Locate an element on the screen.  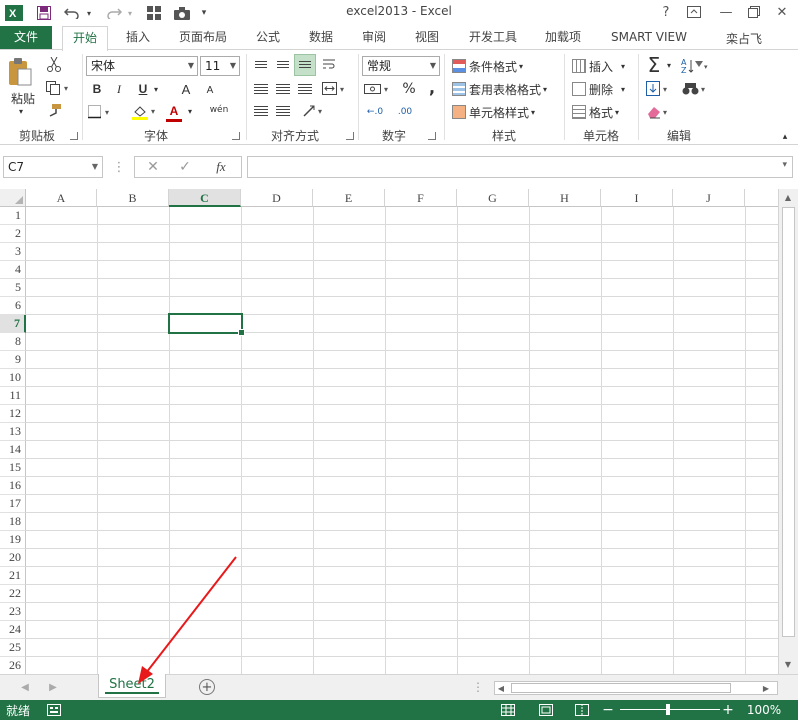
row-header: 9 is located at coordinates (13, 360).